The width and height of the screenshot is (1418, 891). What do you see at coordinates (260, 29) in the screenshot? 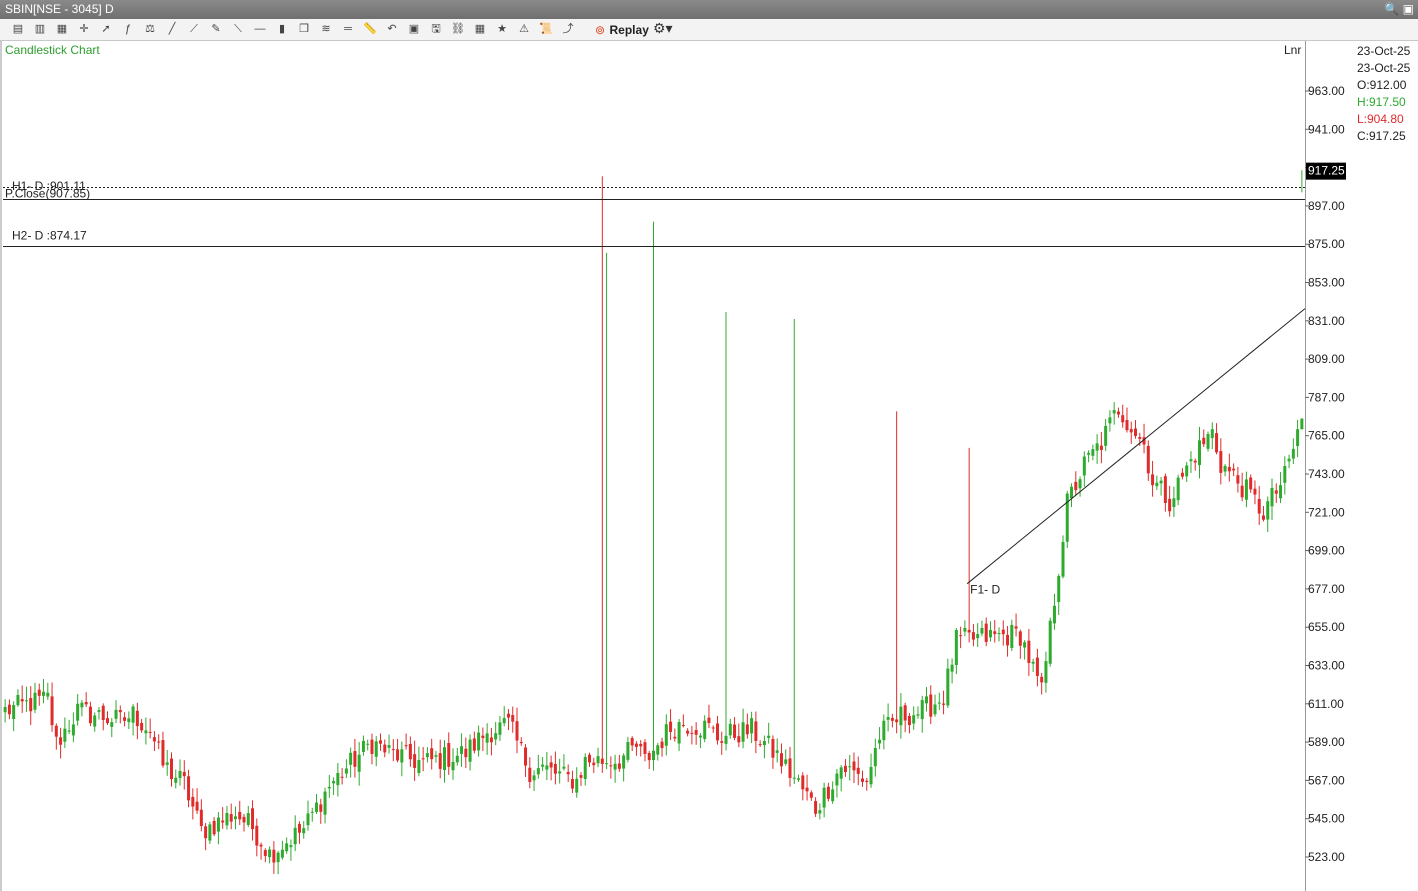
I see `horizontal-line-icon: —` at bounding box center [260, 29].